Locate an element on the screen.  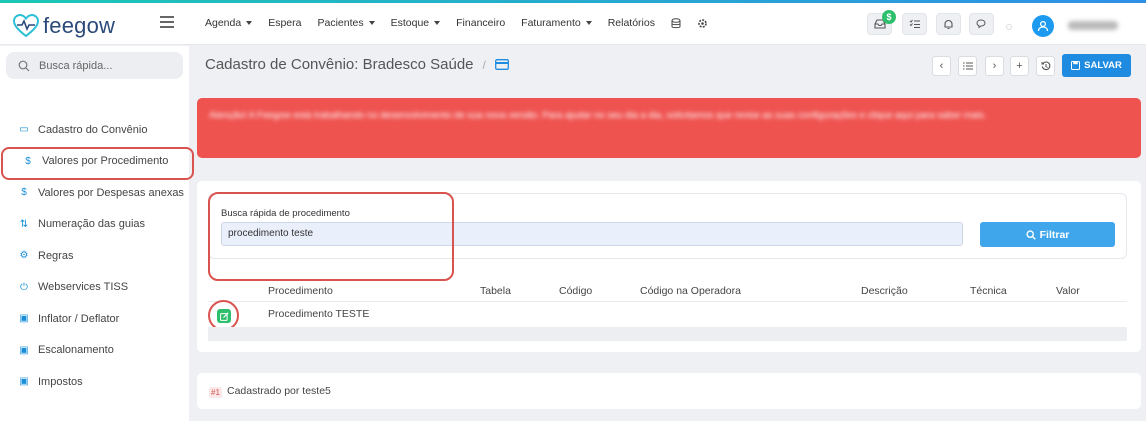
history-icon is located at coordinates (1045, 66).